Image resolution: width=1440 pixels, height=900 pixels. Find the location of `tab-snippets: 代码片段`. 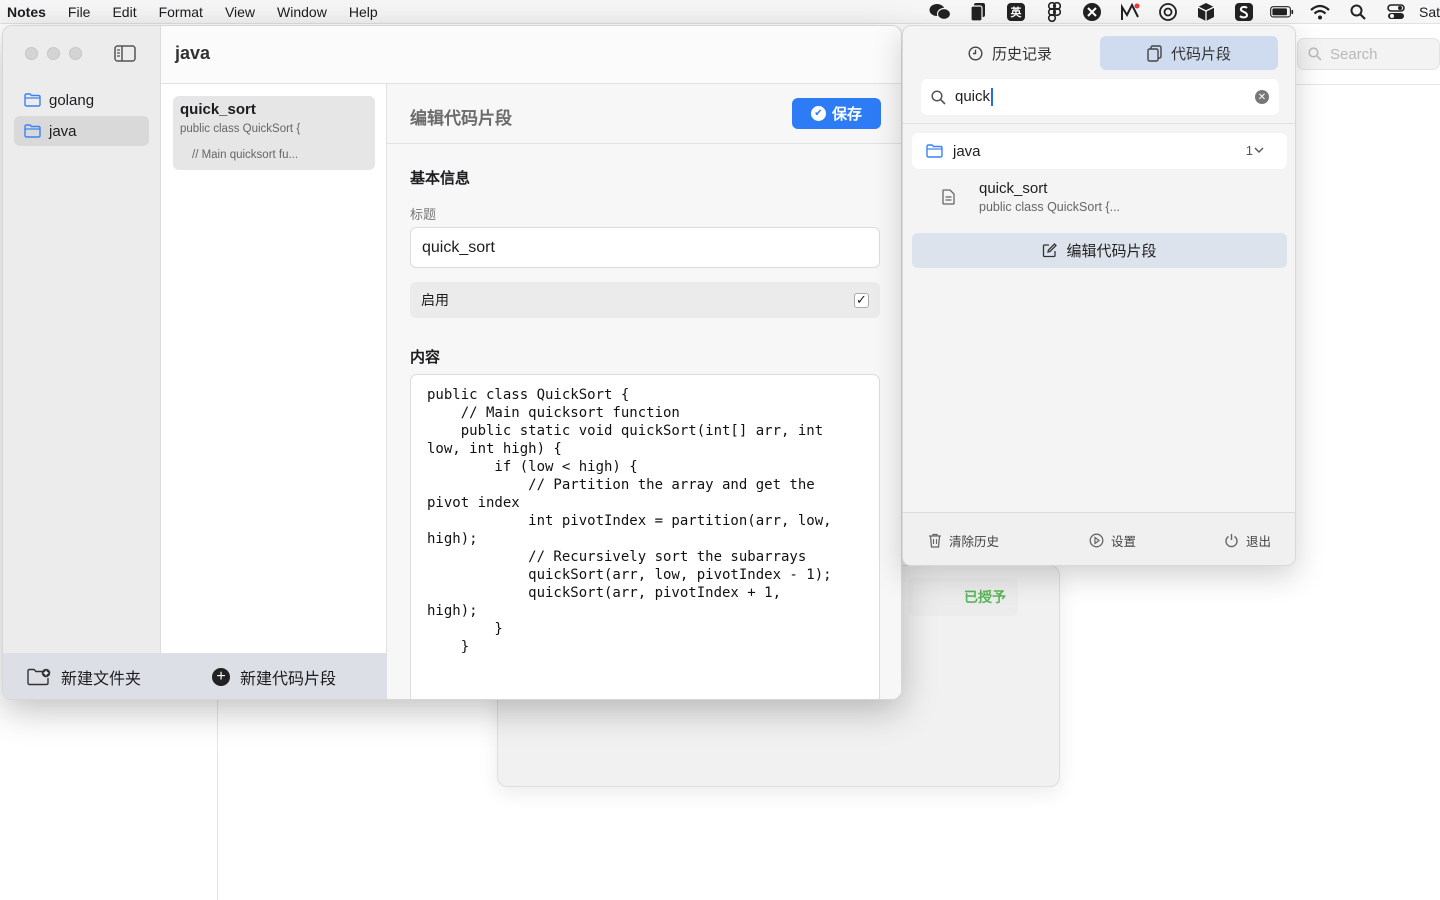

tab-snippets: 代码片段 is located at coordinates (1189, 53).